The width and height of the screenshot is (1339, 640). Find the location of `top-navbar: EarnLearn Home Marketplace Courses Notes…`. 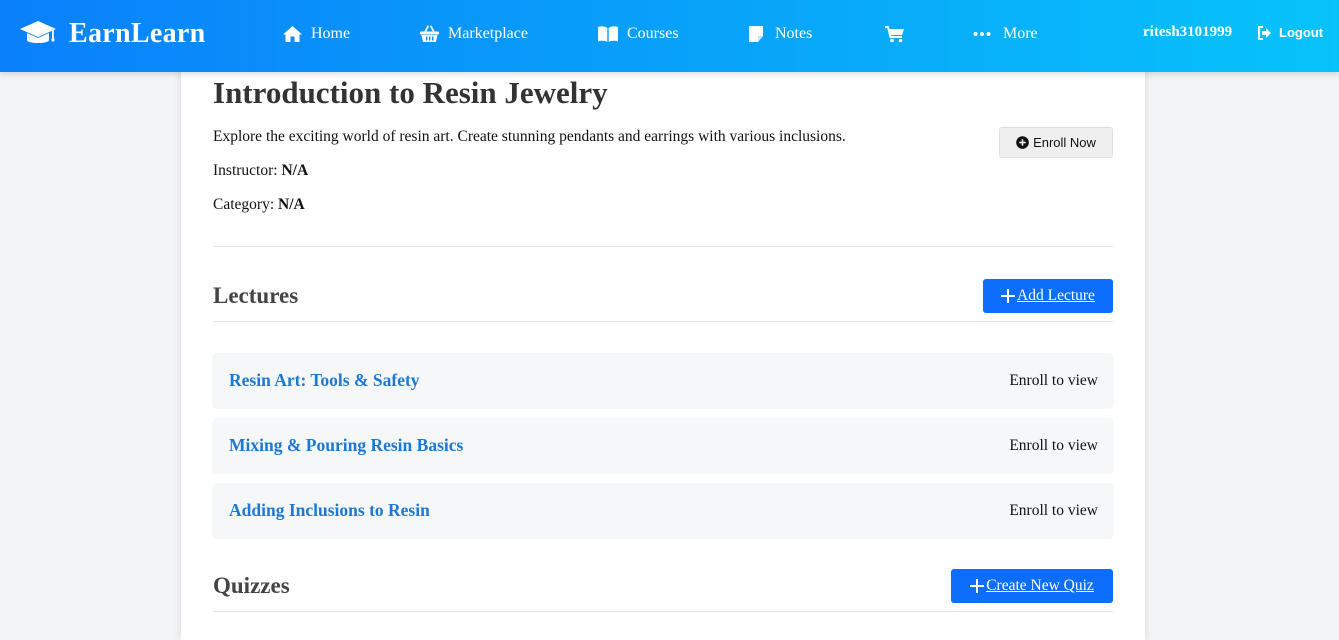

top-navbar: EarnLearn Home Marketplace Courses Notes… is located at coordinates (669, 36).